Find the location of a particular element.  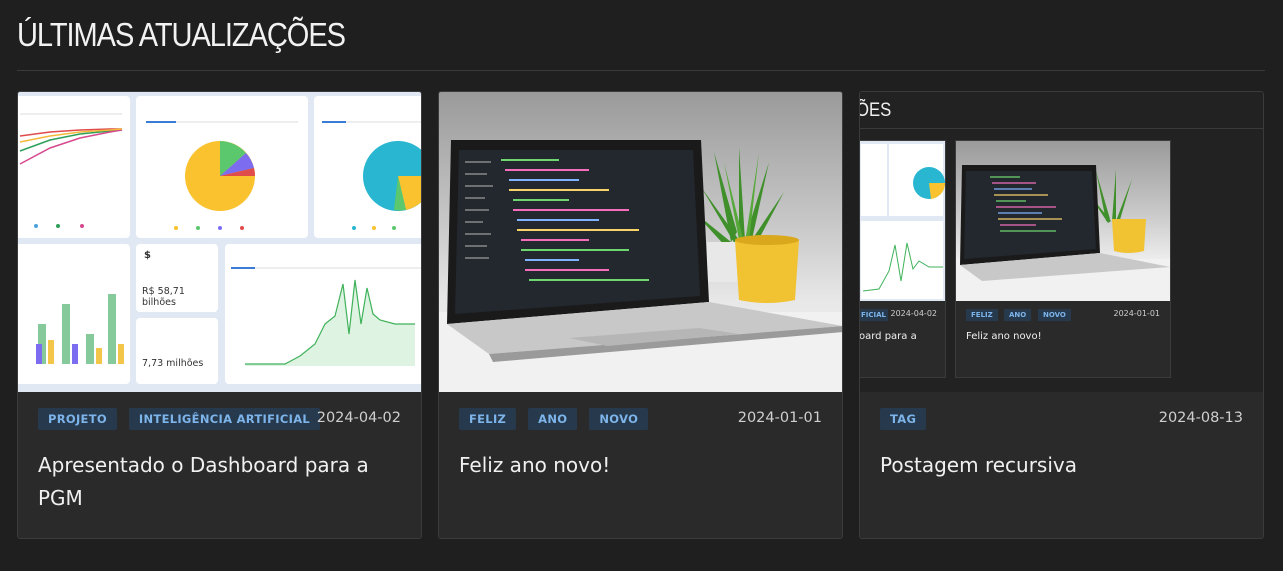

mini-tag: FELIZ is located at coordinates (982, 315).